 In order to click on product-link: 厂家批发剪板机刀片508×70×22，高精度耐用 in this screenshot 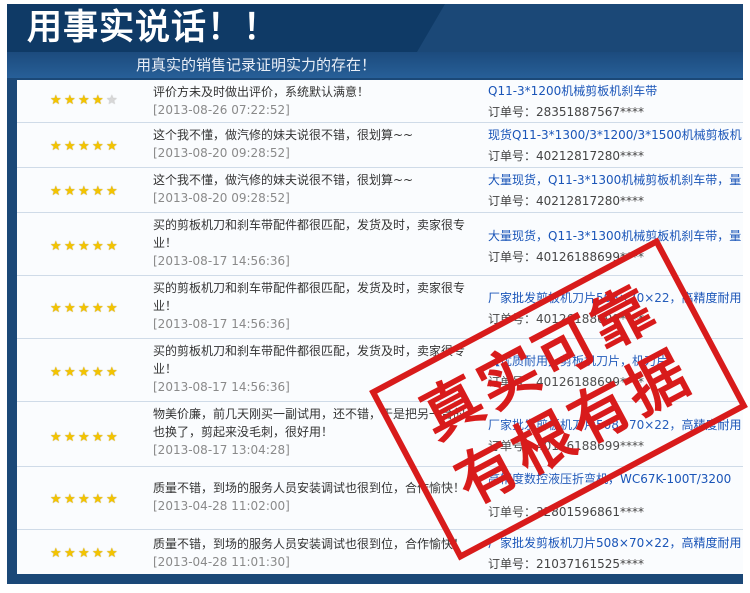, I will do `click(615, 543)`.